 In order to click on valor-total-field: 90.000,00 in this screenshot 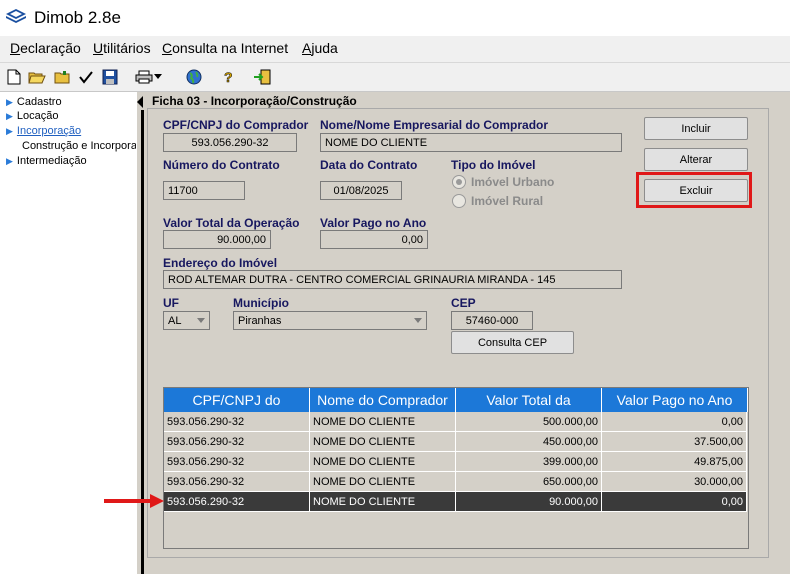, I will do `click(217, 239)`.